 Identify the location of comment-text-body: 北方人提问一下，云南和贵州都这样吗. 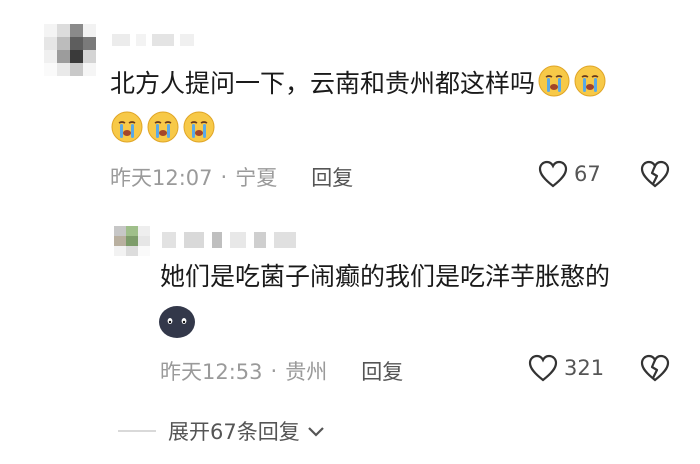
(323, 83).